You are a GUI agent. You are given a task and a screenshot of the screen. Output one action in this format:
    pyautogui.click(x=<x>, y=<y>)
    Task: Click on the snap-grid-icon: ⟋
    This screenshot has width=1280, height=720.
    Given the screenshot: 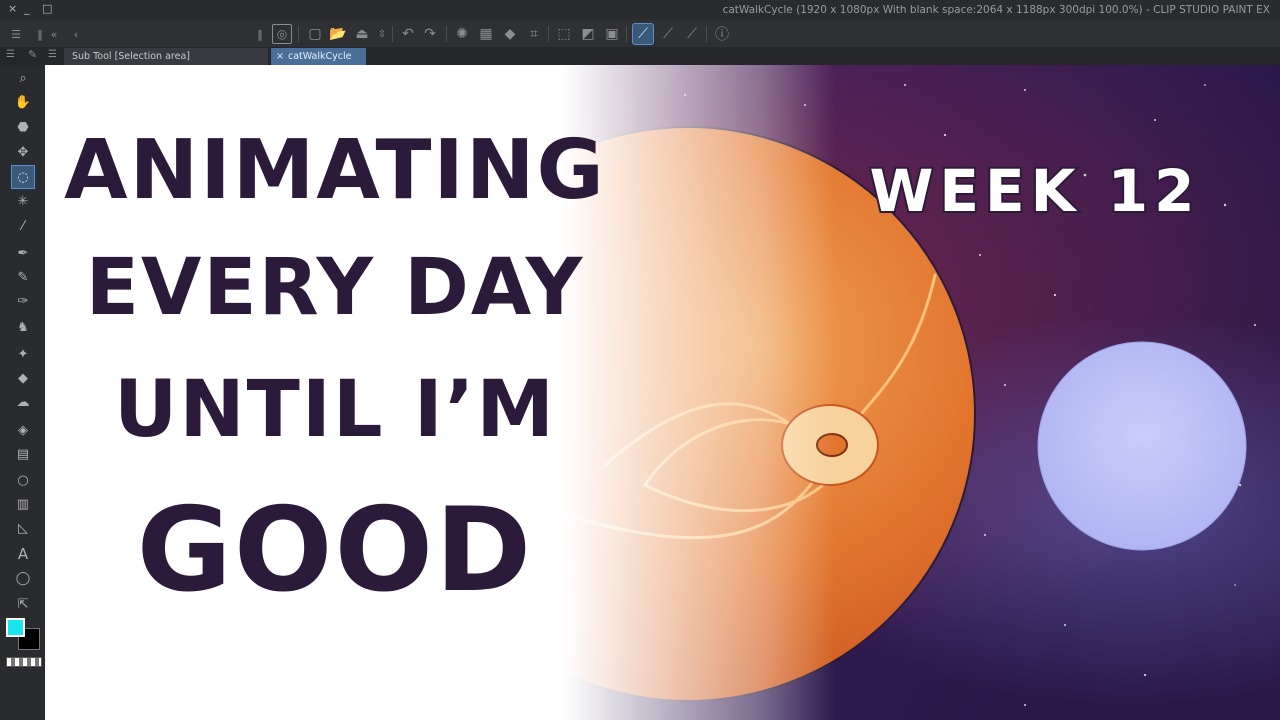 What is the action you would take?
    pyautogui.click(x=692, y=34)
    